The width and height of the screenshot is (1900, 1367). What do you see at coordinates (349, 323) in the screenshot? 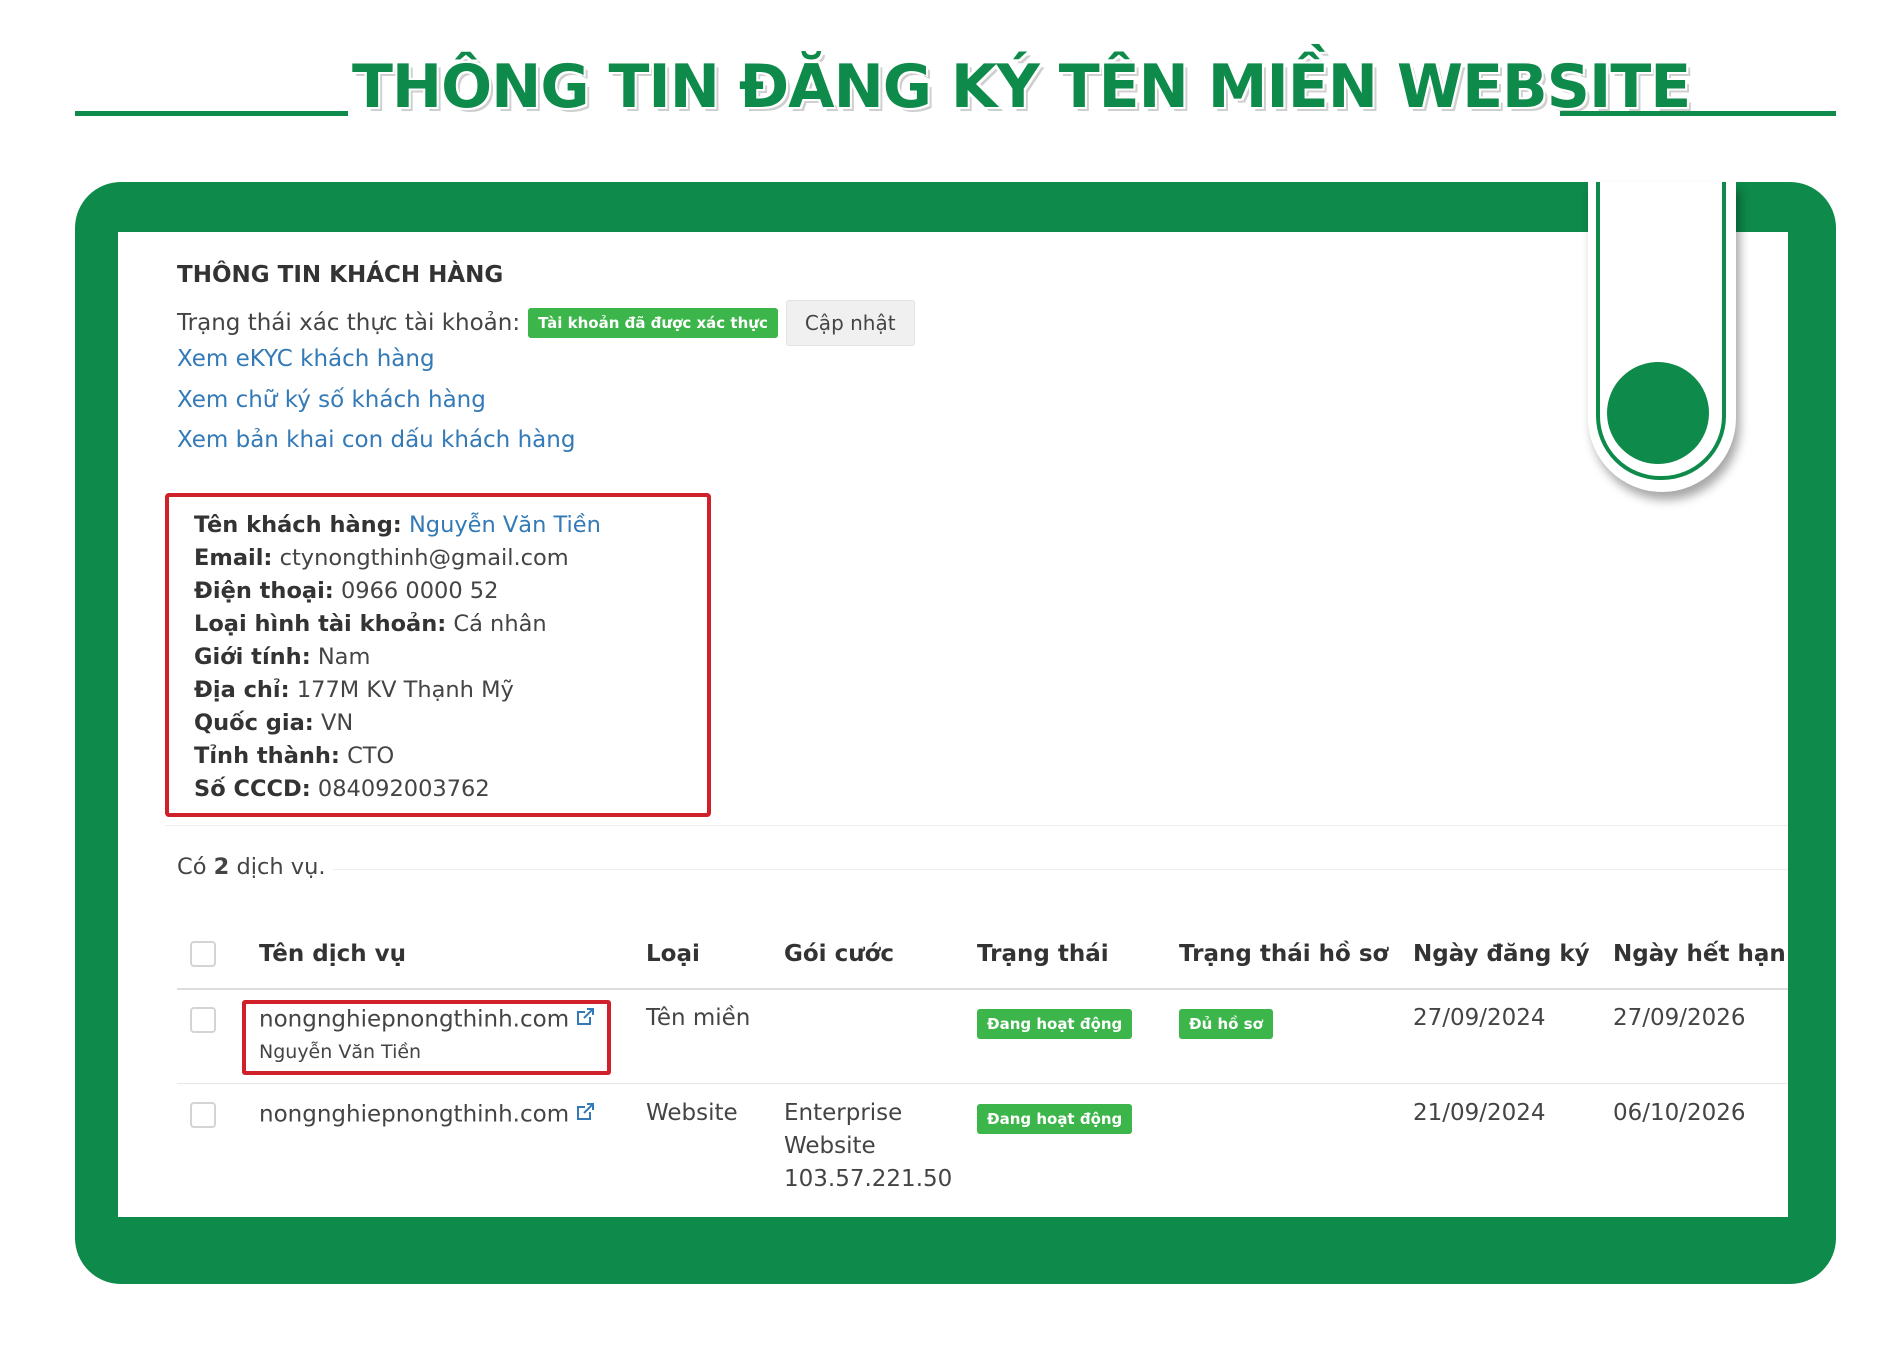
I see `verify-status-label: Trạng thái xác thực tài khoản:` at bounding box center [349, 323].